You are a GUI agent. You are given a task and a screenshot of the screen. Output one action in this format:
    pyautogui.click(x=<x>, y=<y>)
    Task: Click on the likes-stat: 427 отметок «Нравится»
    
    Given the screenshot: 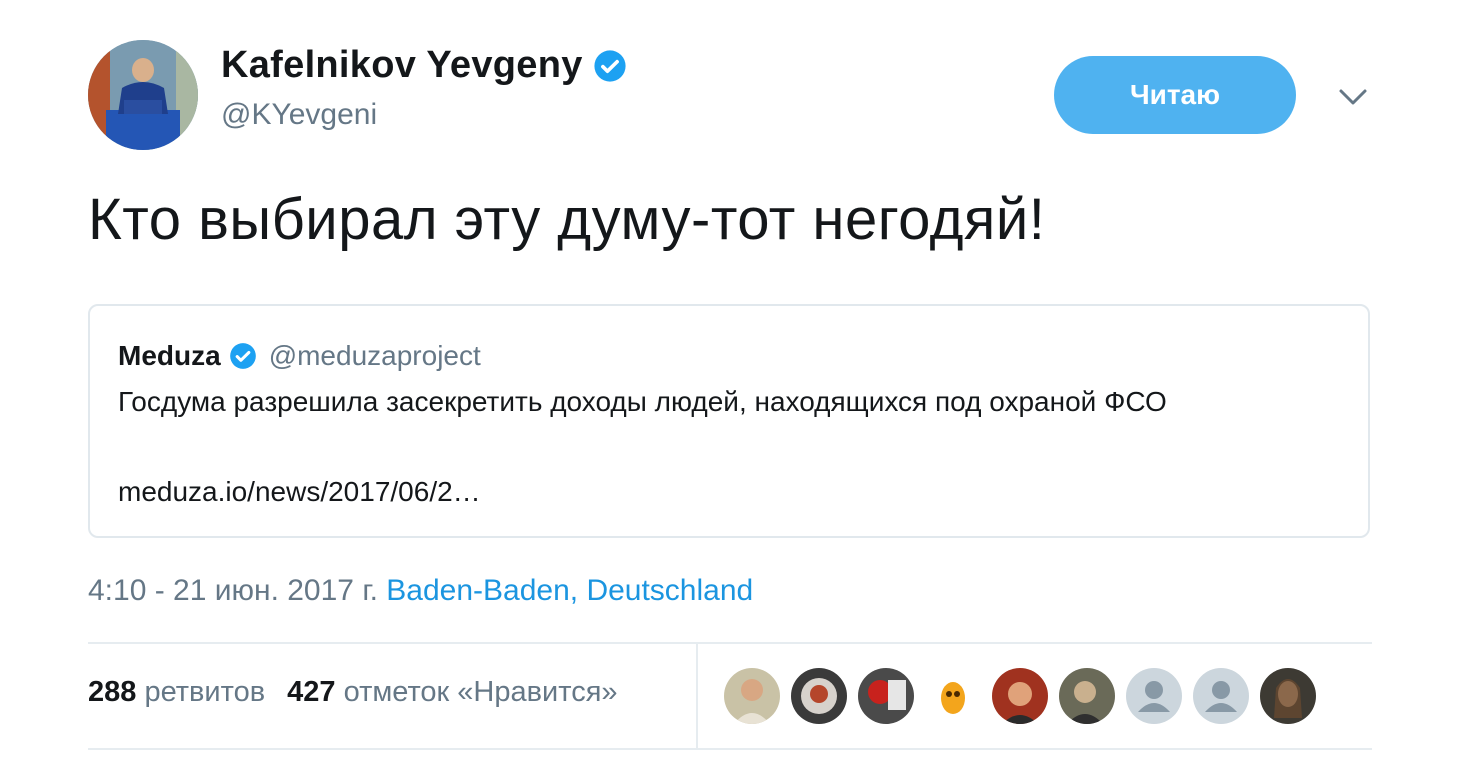 What is the action you would take?
    pyautogui.click(x=452, y=692)
    